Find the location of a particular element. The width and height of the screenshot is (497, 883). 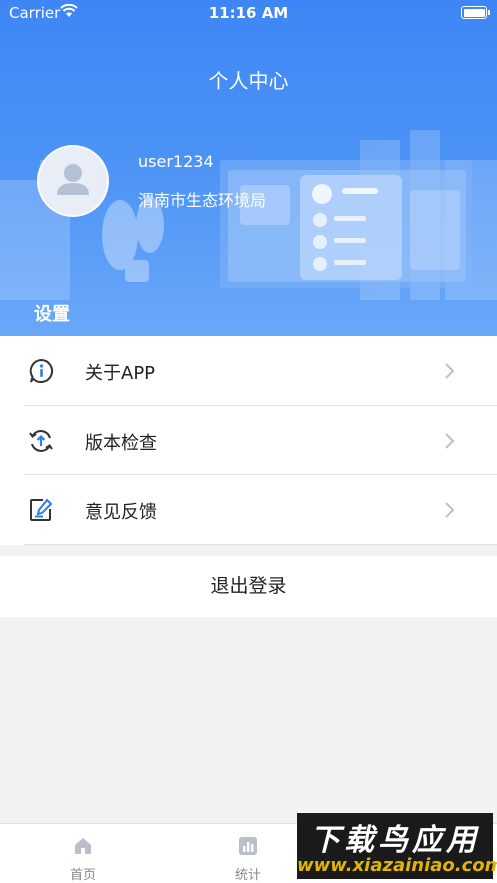

logout-button: 退出登录 is located at coordinates (248, 586).